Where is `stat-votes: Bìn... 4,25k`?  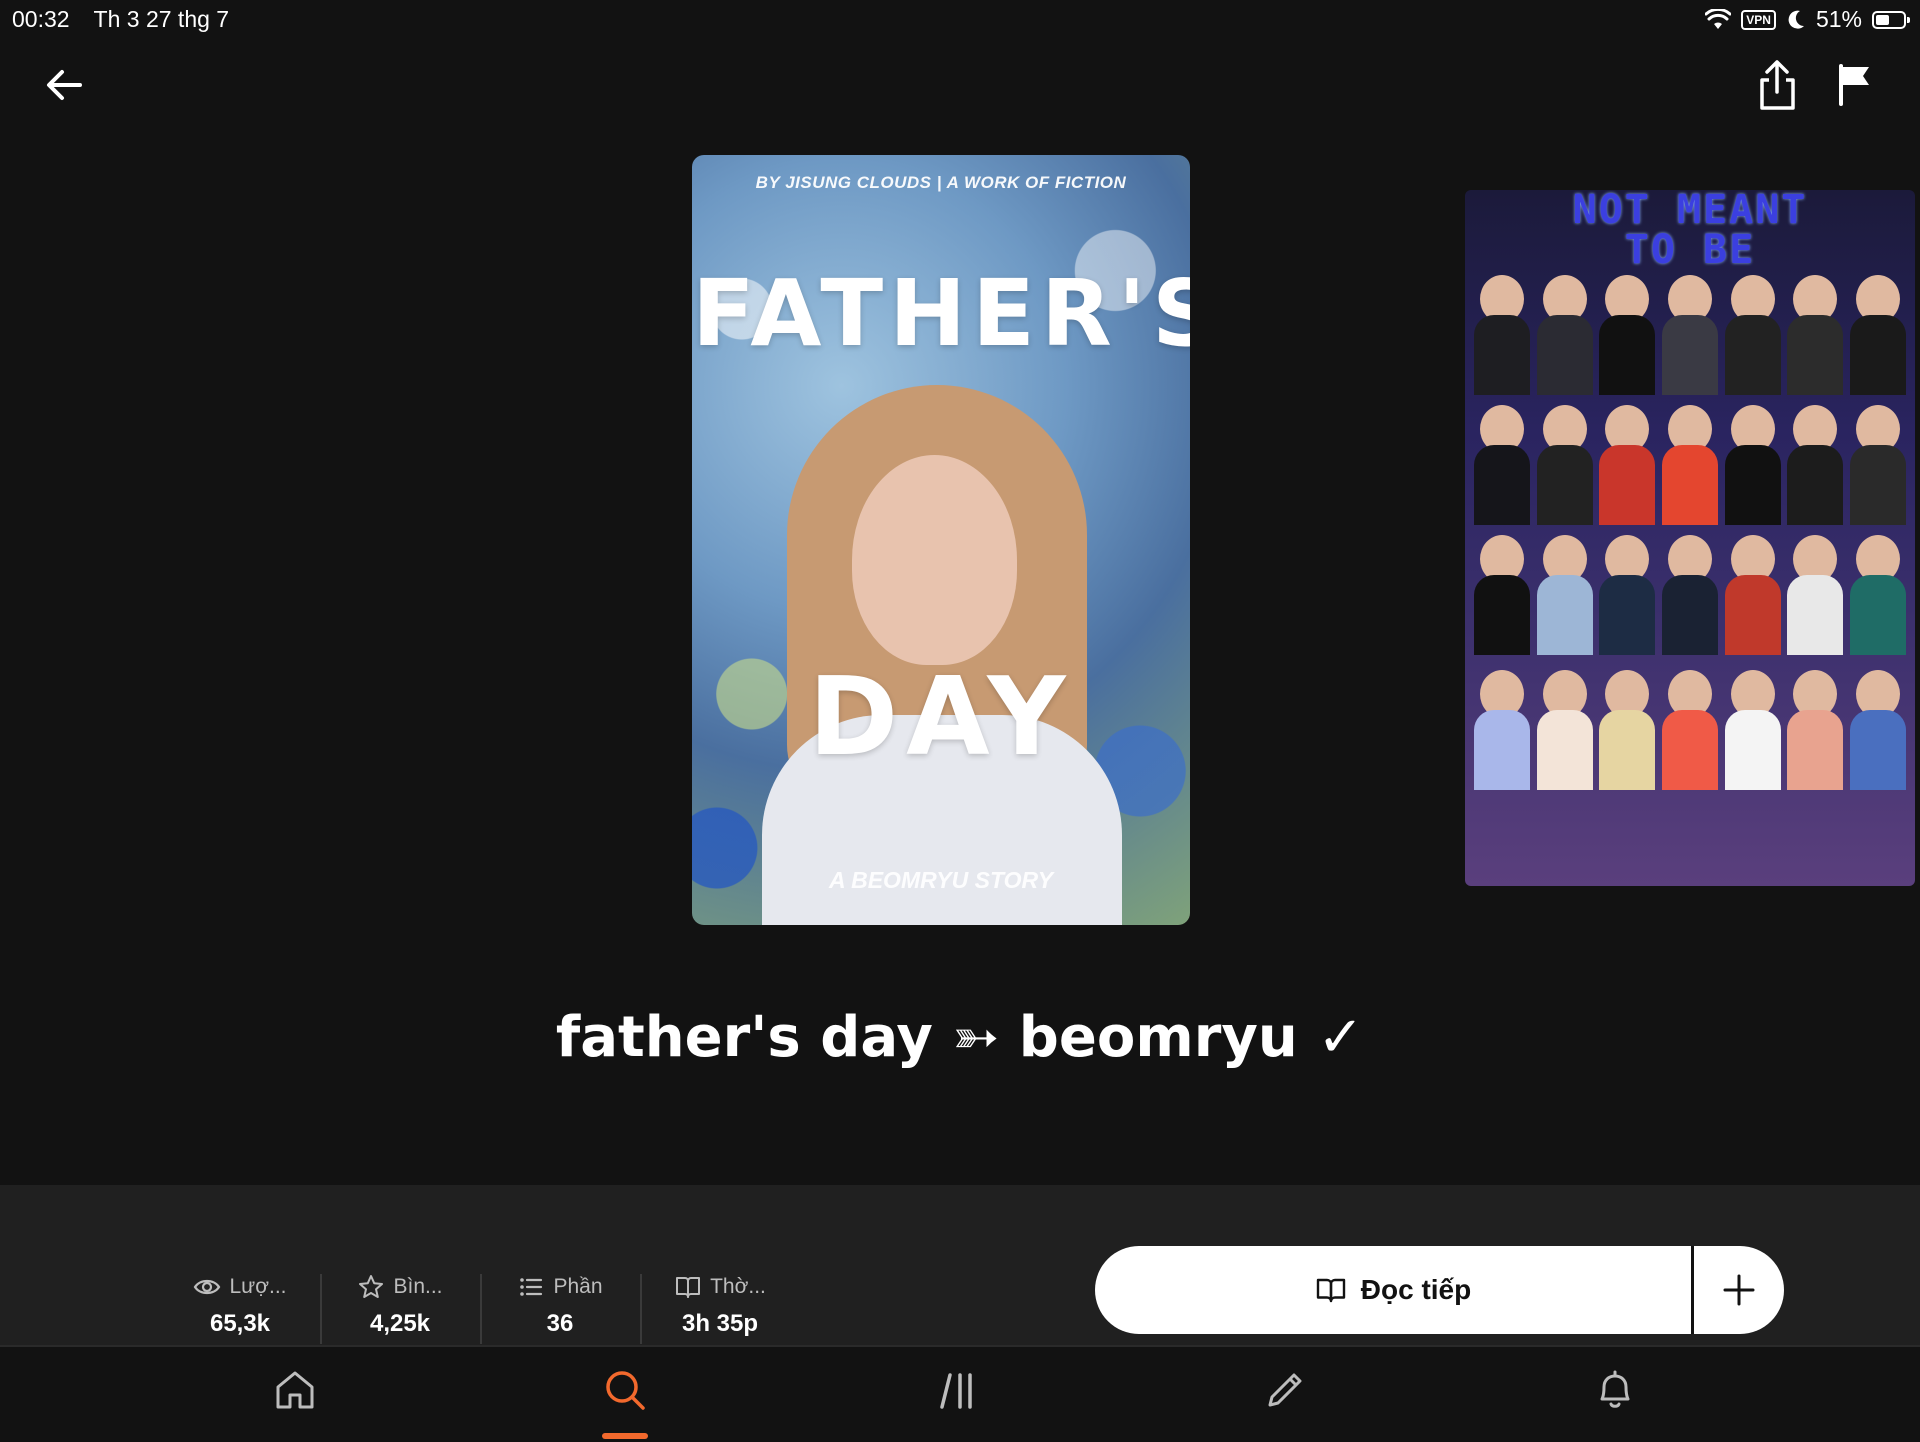
stat-votes: Bìn... 4,25k is located at coordinates (400, 1305).